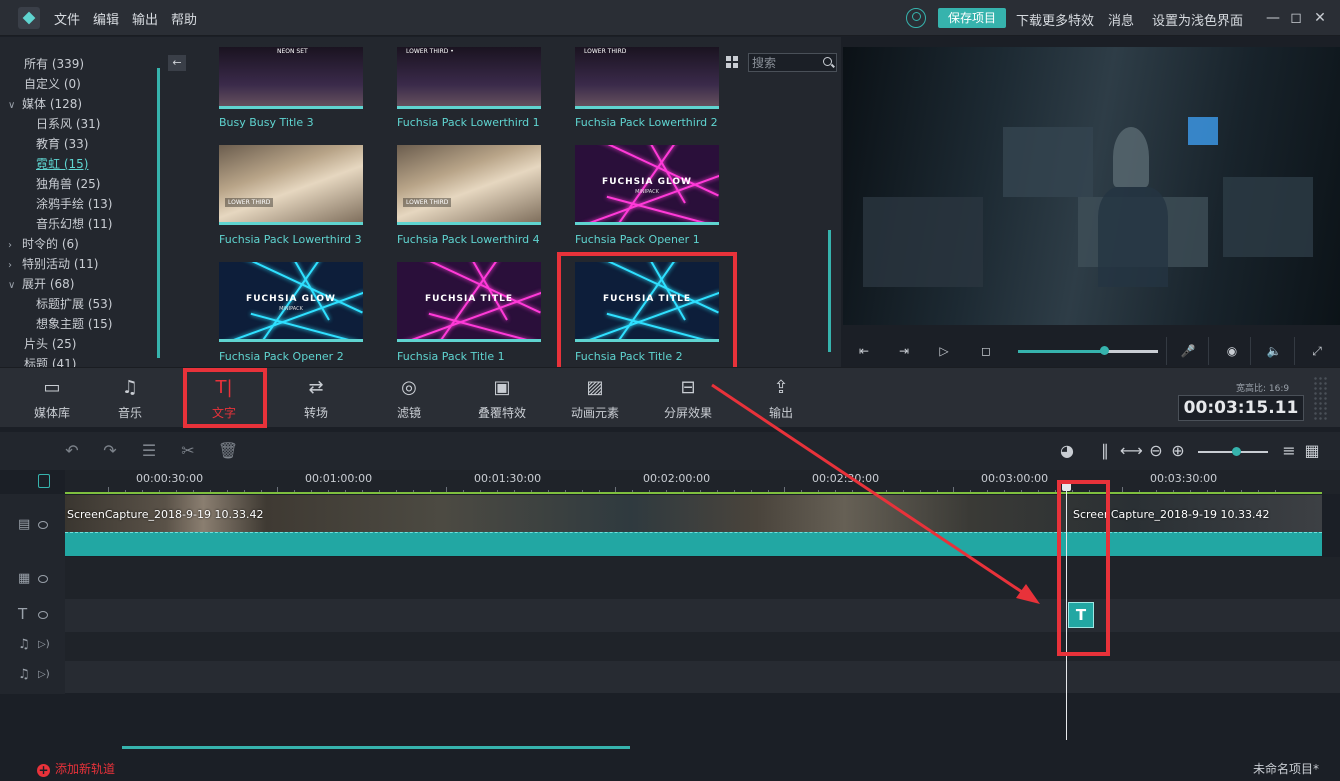 The height and width of the screenshot is (781, 1340). Describe the element at coordinates (145, 18) in the screenshot. I see `menu-export: 输出` at that location.